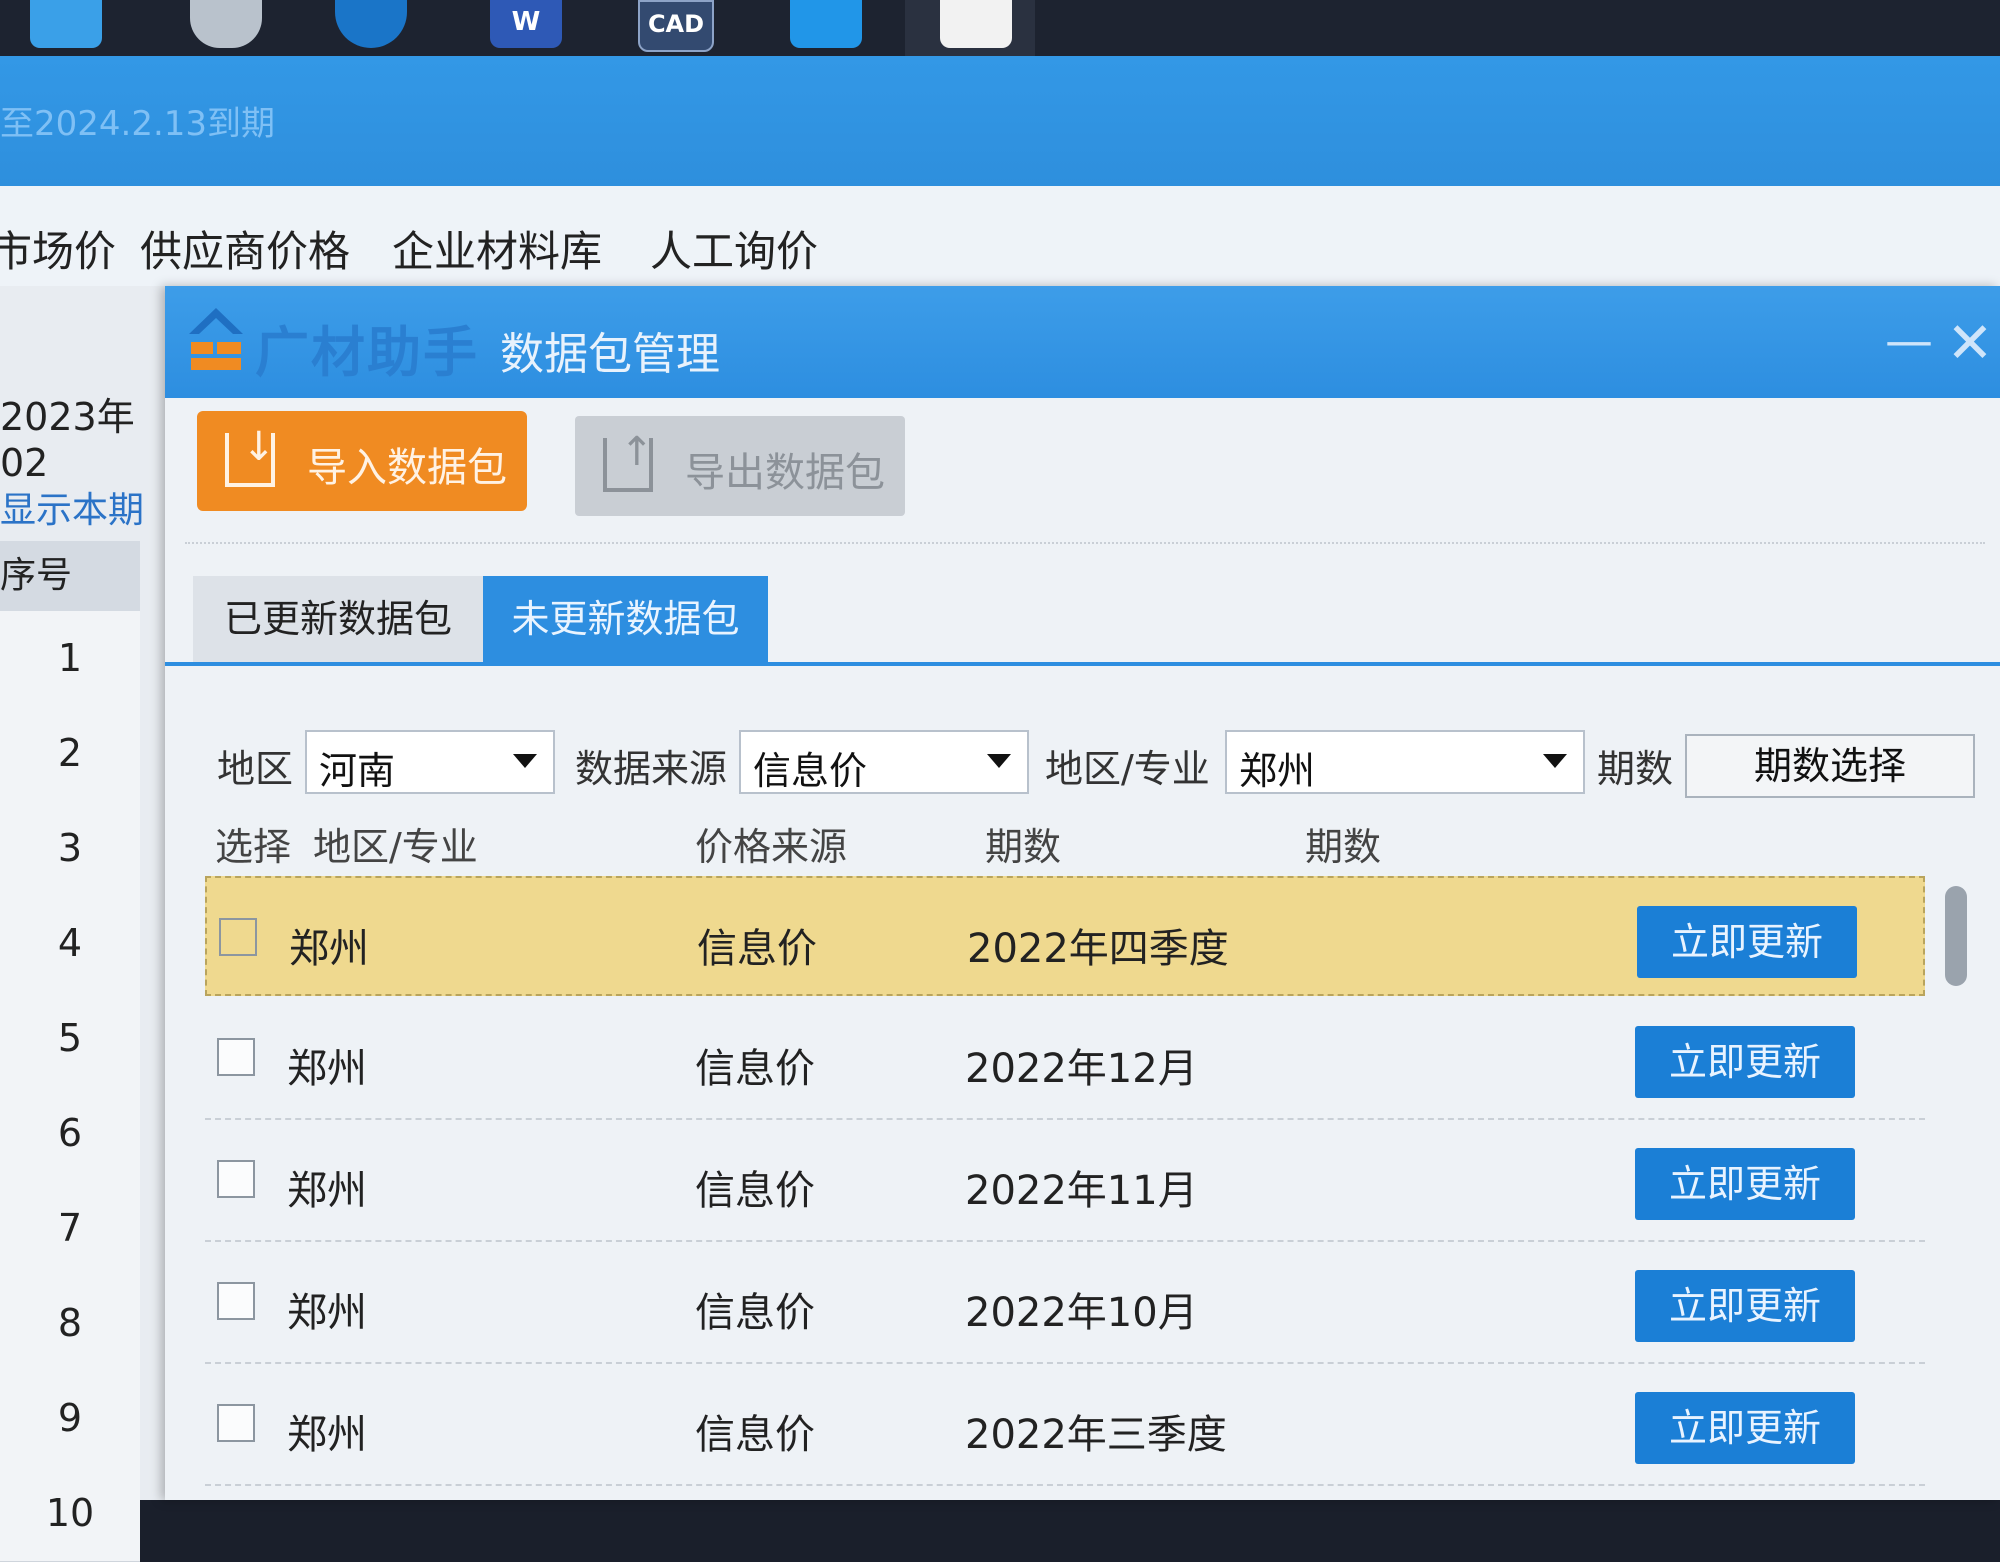  What do you see at coordinates (1405, 762) in the screenshot?
I see `area-select: 郑州` at bounding box center [1405, 762].